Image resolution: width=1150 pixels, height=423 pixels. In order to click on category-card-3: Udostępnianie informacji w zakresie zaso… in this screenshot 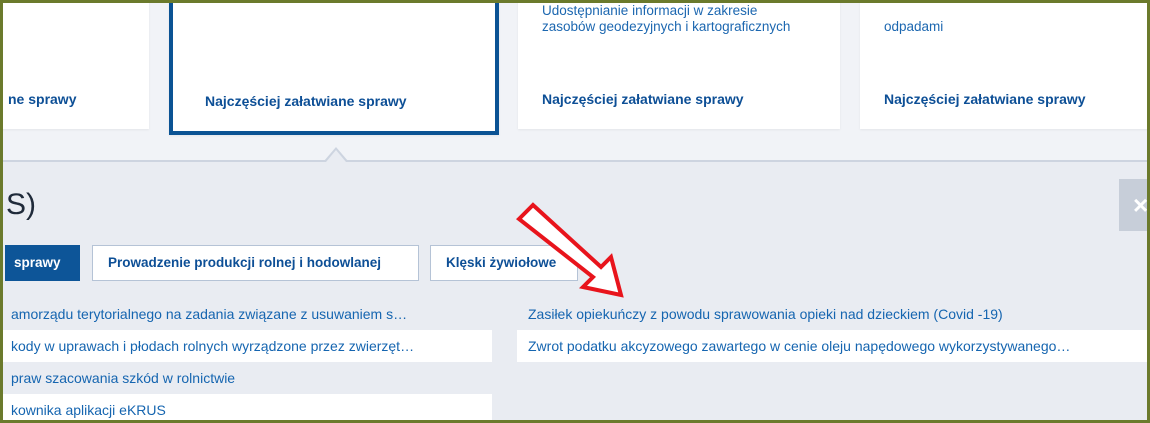, I will do `click(679, 66)`.